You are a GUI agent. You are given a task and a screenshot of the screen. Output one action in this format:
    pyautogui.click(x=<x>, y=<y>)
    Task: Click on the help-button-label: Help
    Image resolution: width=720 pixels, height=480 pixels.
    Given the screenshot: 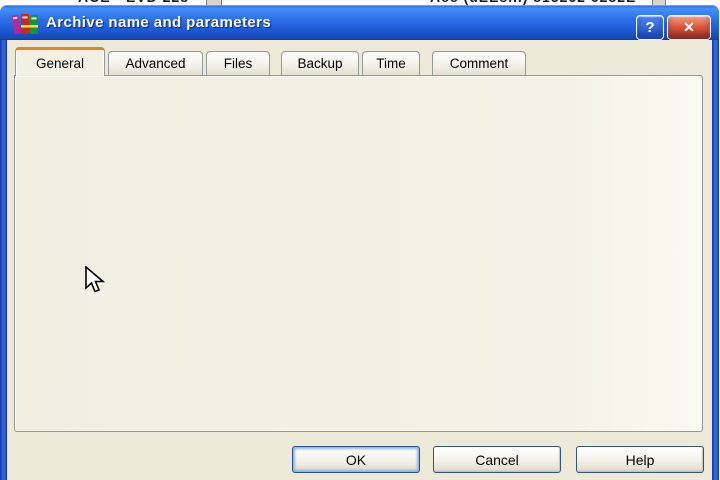 What is the action you would take?
    pyautogui.click(x=640, y=459)
    